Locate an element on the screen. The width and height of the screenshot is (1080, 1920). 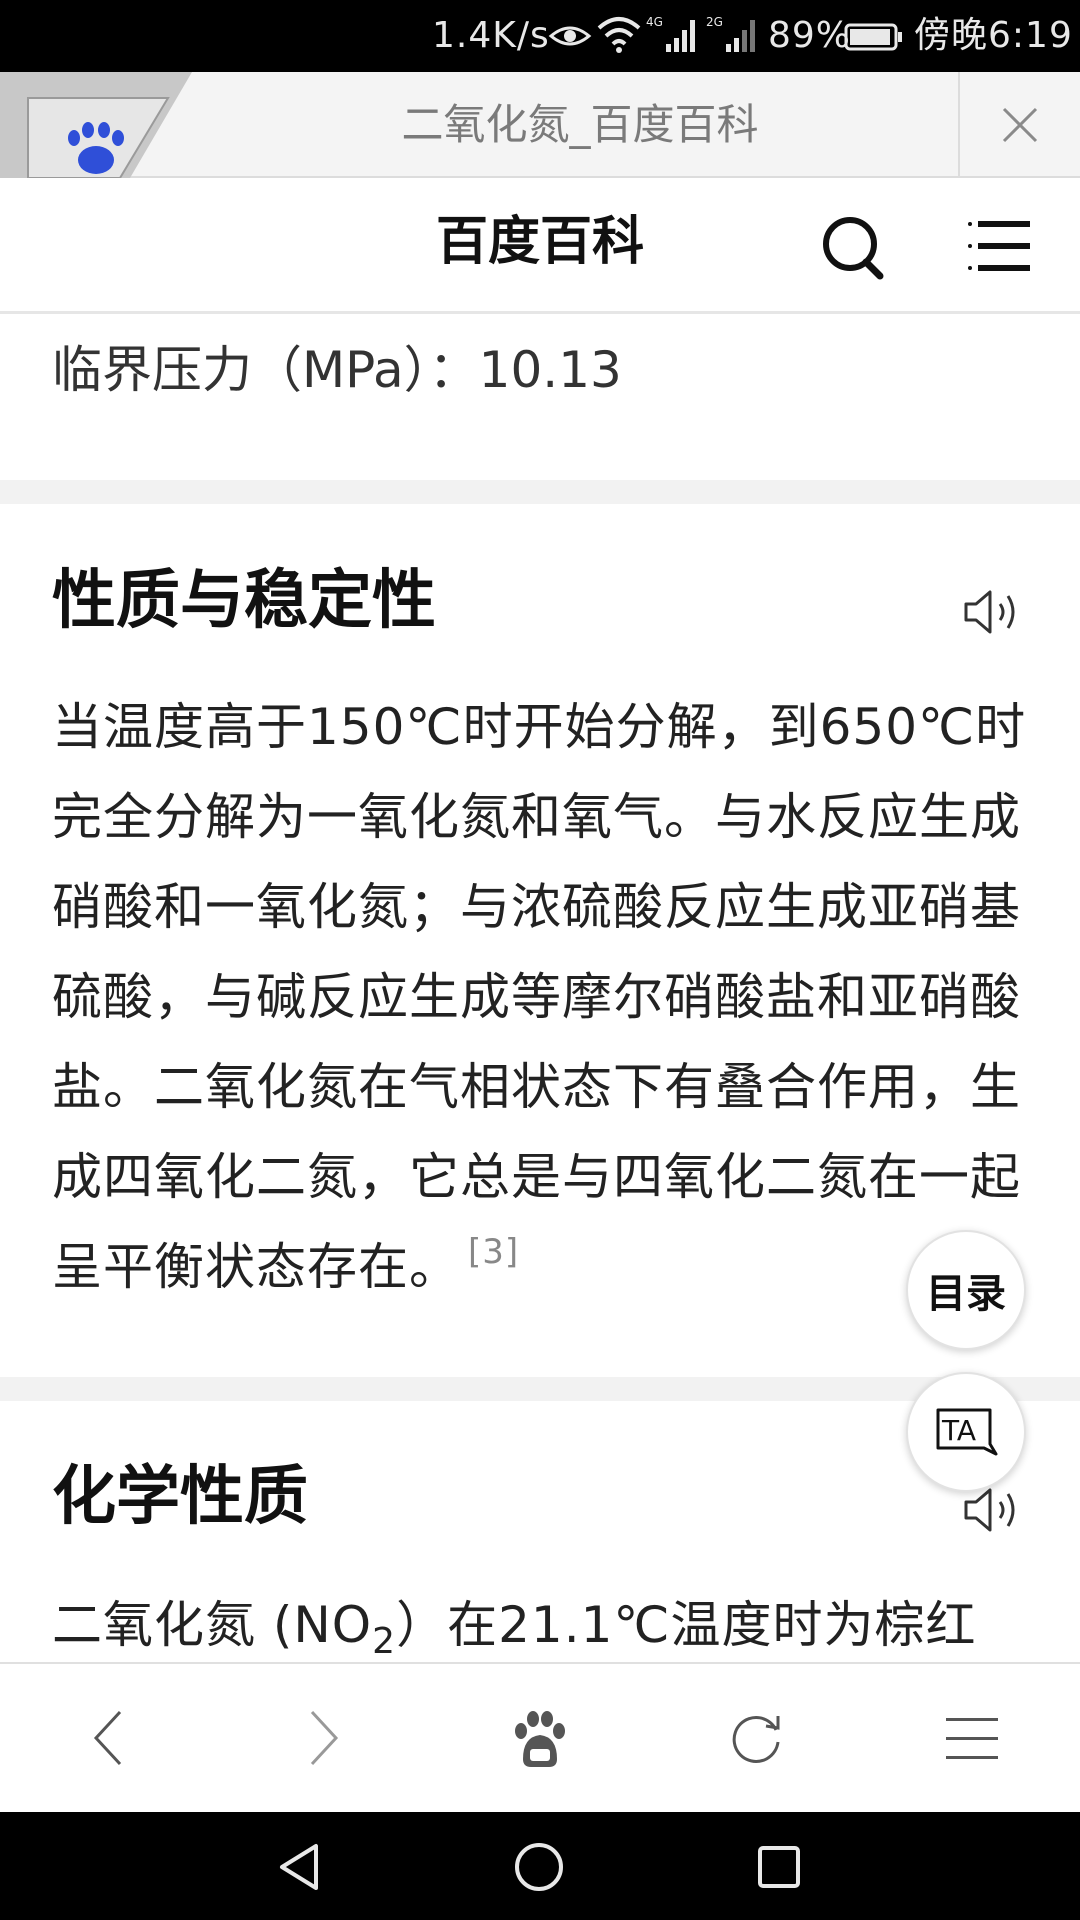
system-nav-bar is located at coordinates (540, 1866).